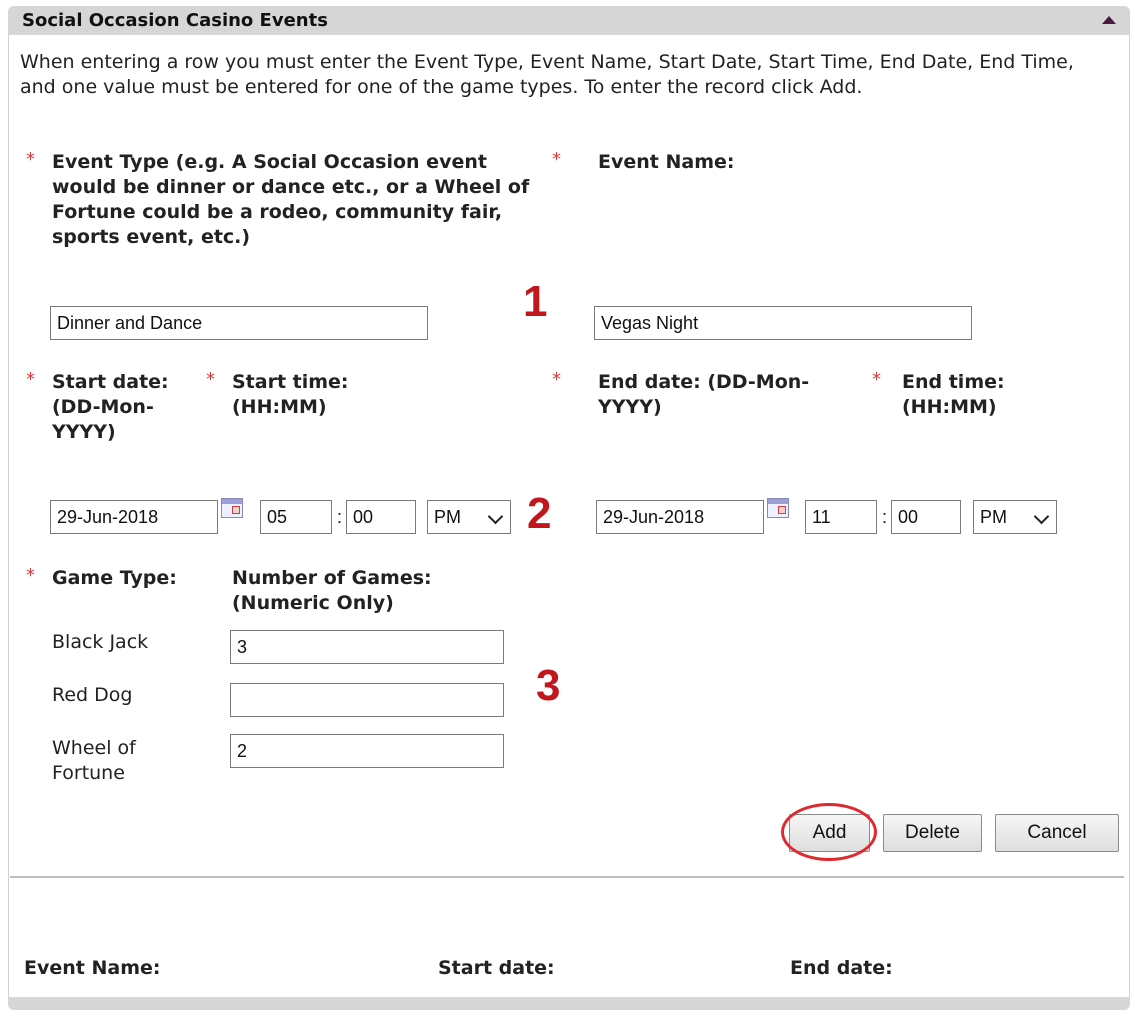 The image size is (1135, 1017). I want to click on black-jack-games-input: 3, so click(367, 647).